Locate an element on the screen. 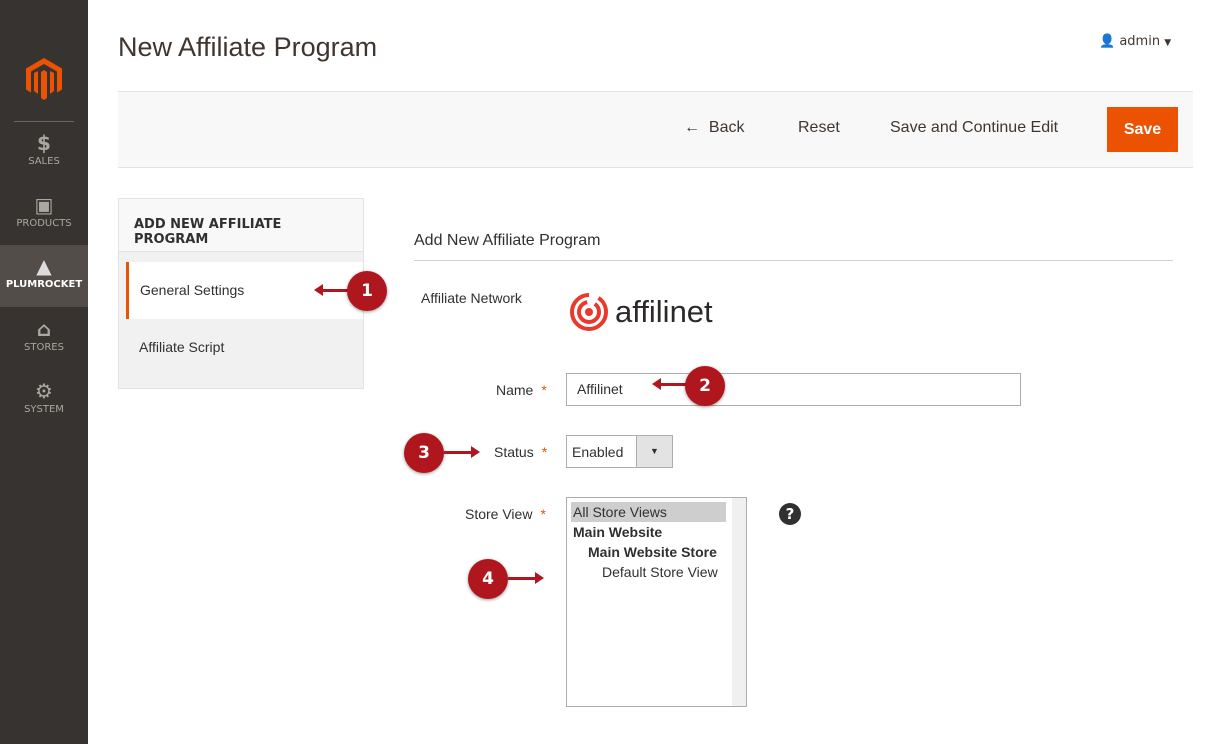  store-option: Default Store View is located at coordinates (646, 572).